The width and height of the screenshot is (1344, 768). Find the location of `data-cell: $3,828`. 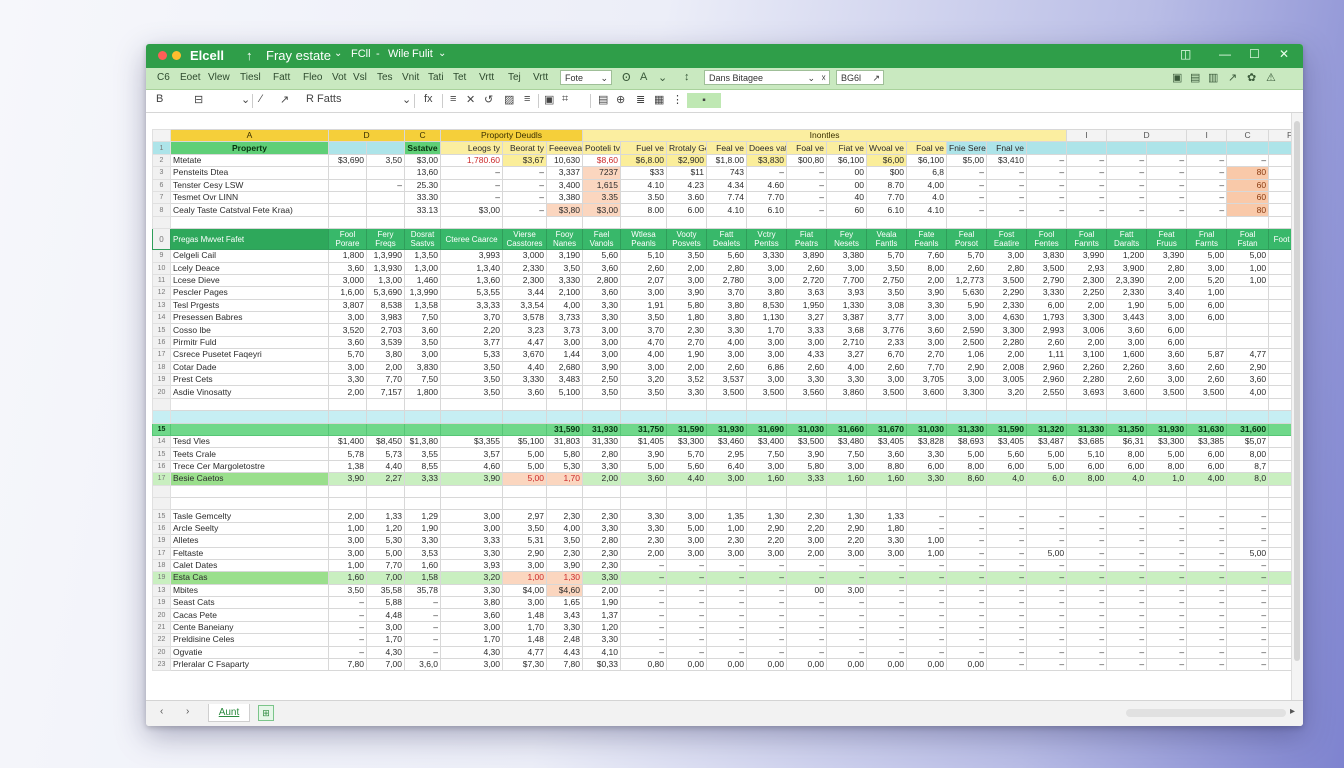

data-cell: $3,828 is located at coordinates (927, 441).